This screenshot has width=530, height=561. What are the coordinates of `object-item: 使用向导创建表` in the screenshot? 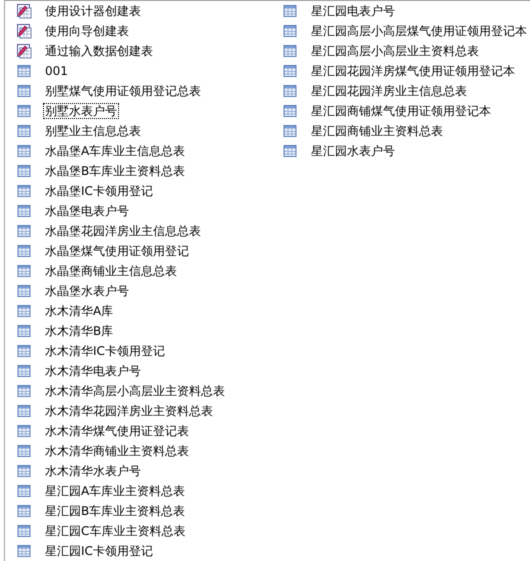 It's located at (87, 31).